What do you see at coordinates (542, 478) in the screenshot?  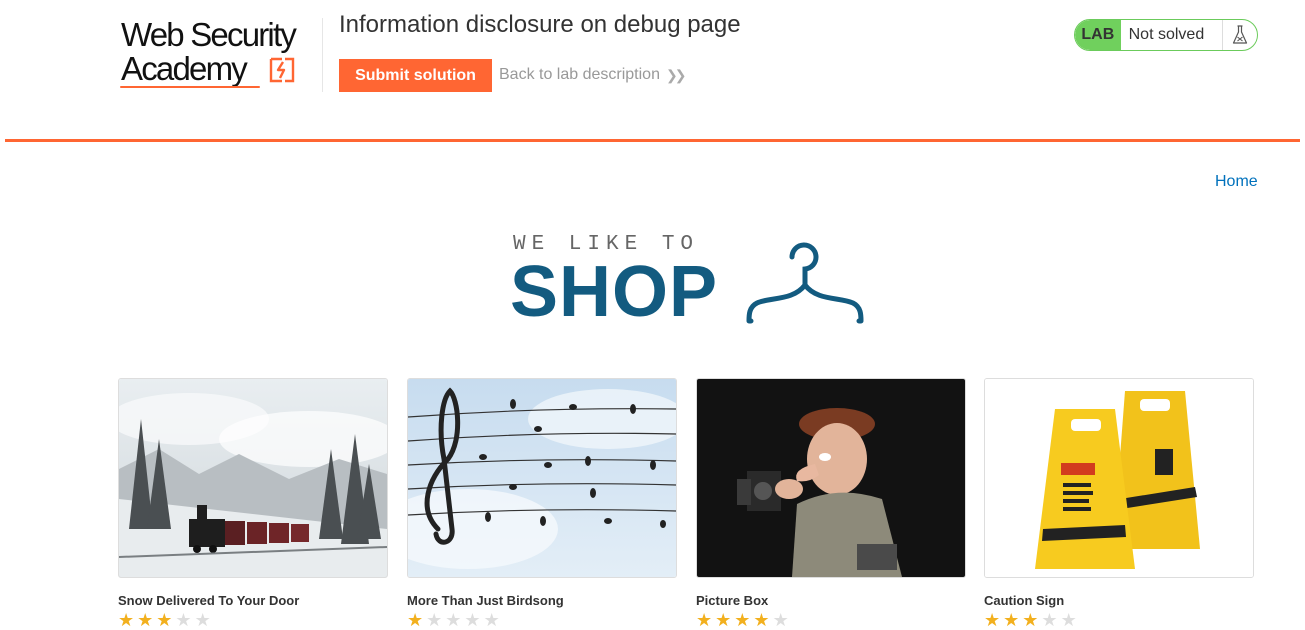 I see `product-image-birds-on-wires` at bounding box center [542, 478].